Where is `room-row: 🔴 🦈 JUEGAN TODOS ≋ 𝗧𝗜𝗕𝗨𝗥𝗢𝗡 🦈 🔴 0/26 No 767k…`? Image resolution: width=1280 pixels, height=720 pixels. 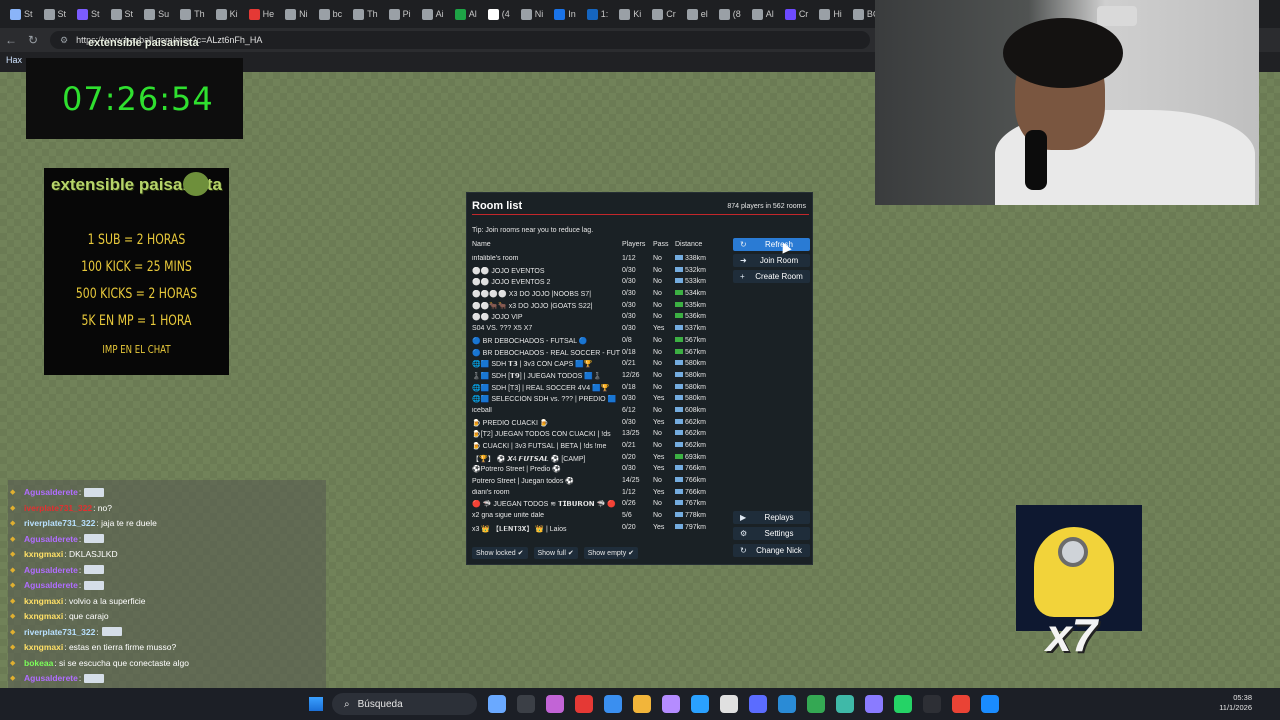 room-row: 🔴 🦈 JUEGAN TODOS ≋ 𝗧𝗜𝗕𝗨𝗥𝗢𝗡 🦈 🔴 0/26 No 767k… is located at coordinates (598, 506).